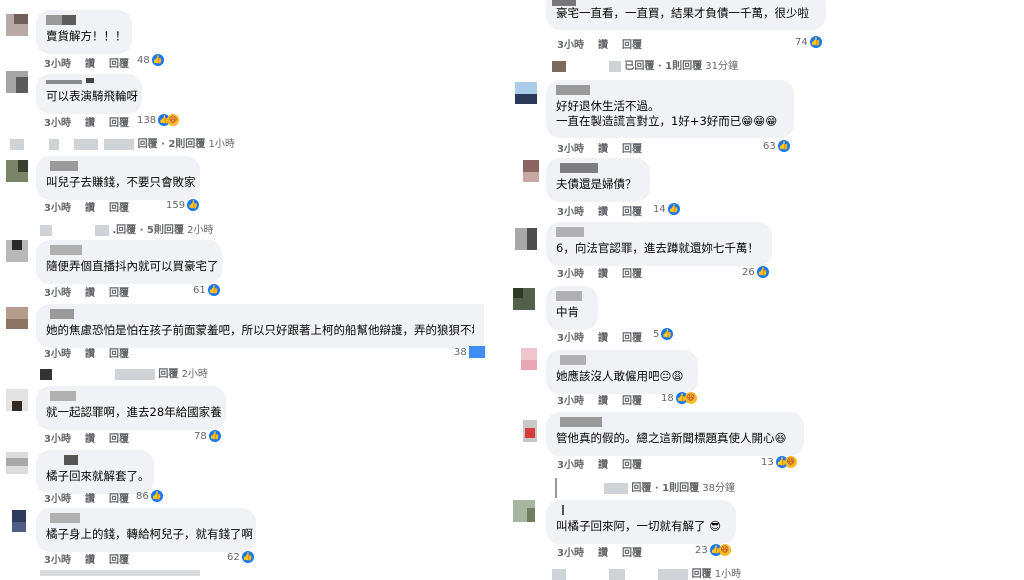  What do you see at coordinates (808, 42) in the screenshot?
I see `reaction-count: 74 👍` at bounding box center [808, 42].